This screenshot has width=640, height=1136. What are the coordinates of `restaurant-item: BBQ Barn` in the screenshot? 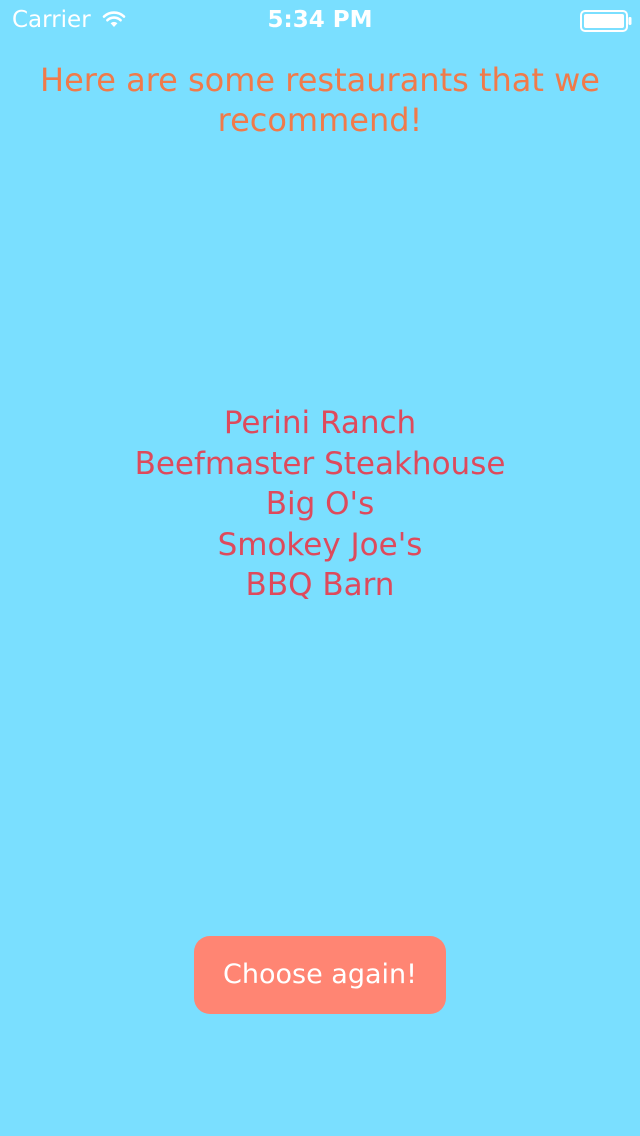 It's located at (320, 585).